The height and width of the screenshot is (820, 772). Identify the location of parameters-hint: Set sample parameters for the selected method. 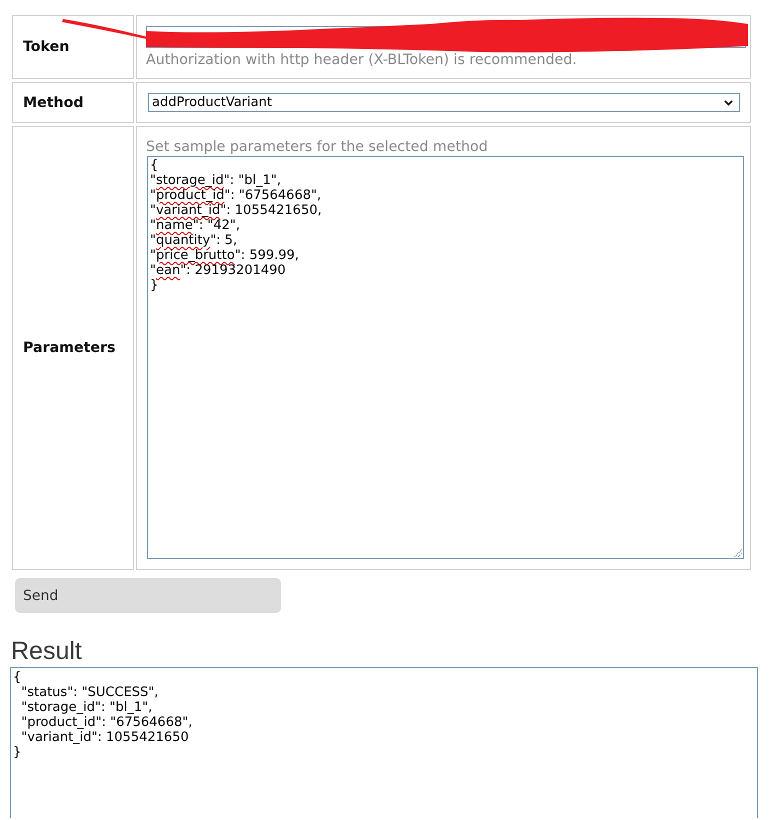
(317, 147).